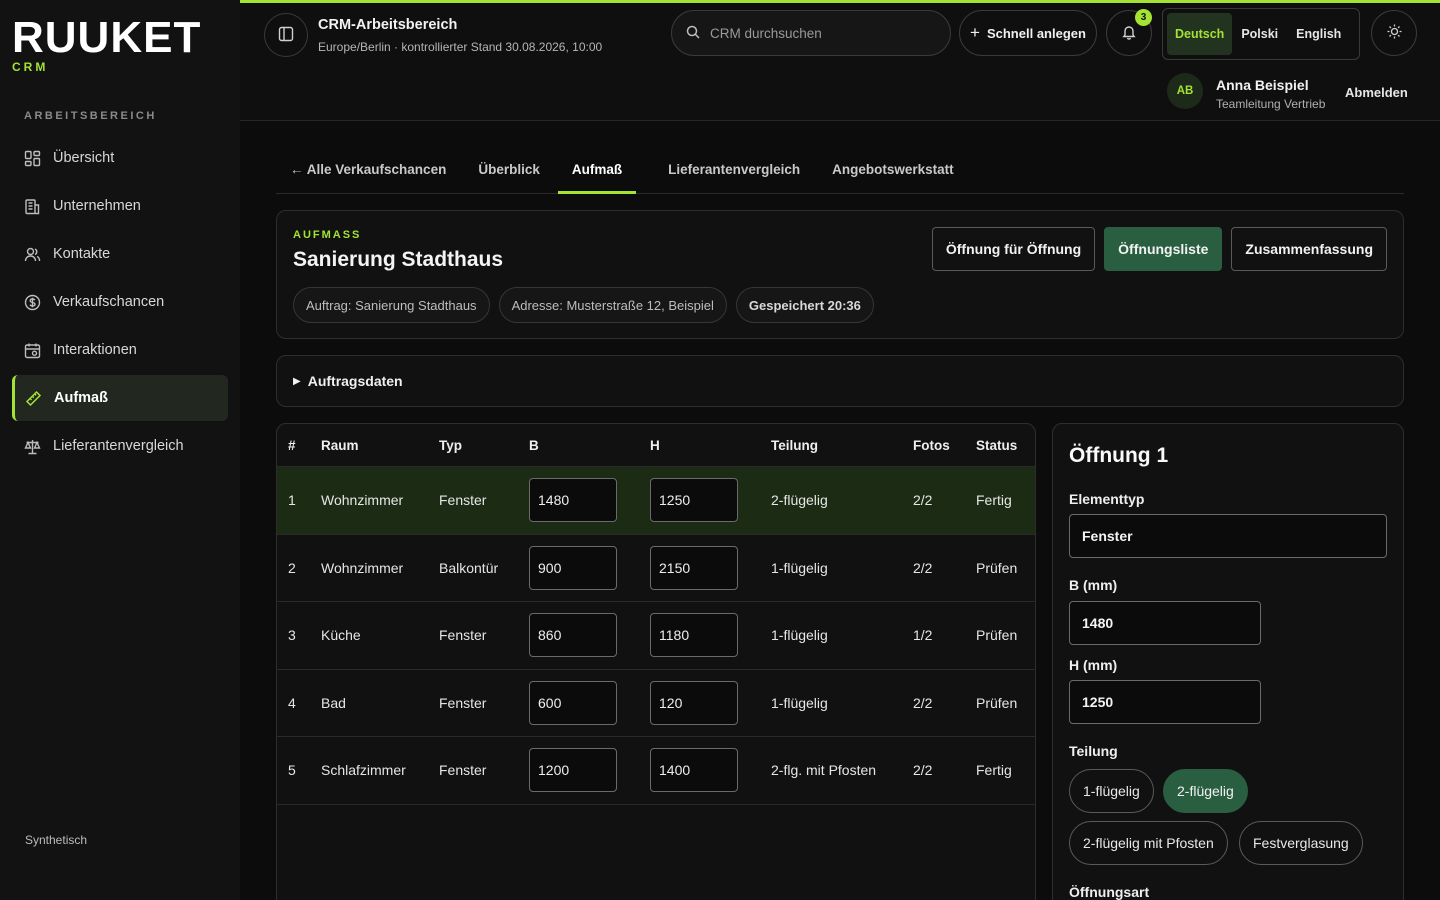 The height and width of the screenshot is (900, 1440). I want to click on user-name: Anna Beispiel, so click(1262, 85).